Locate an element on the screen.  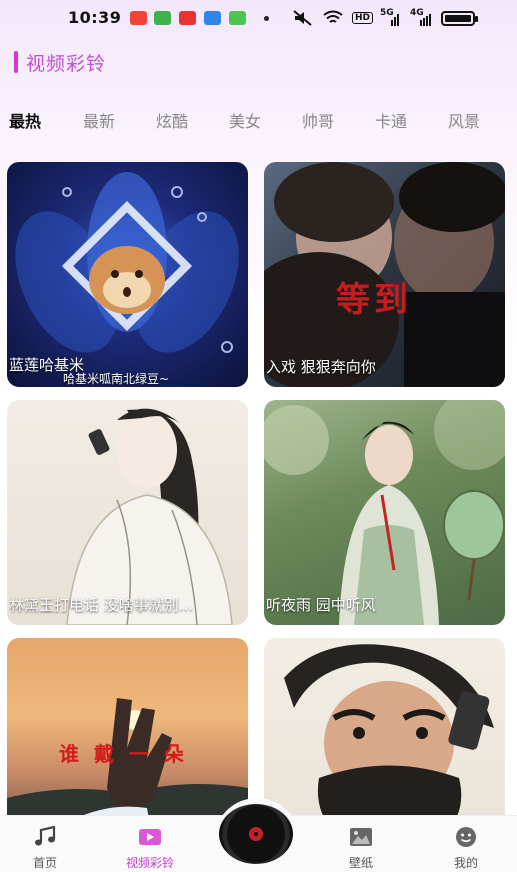
nav-label: 我的 is located at coordinates (465, 863).